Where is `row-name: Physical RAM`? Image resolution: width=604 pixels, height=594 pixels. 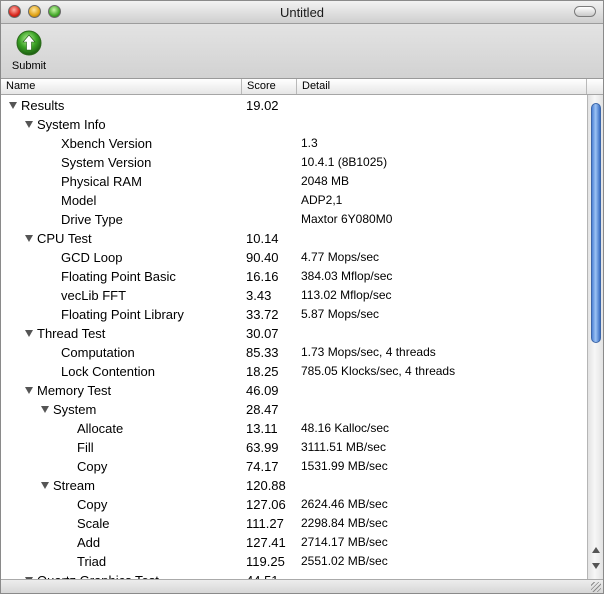 row-name: Physical RAM is located at coordinates (101, 181).